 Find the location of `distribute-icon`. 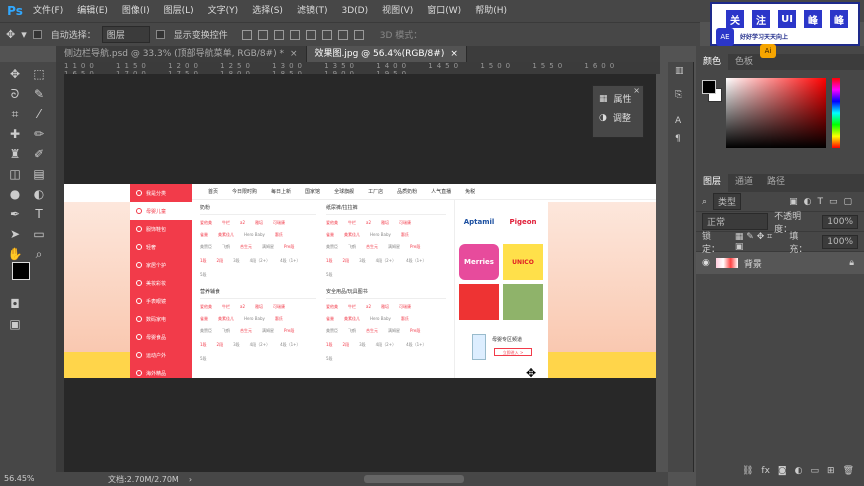

distribute-icon is located at coordinates (358, 34).